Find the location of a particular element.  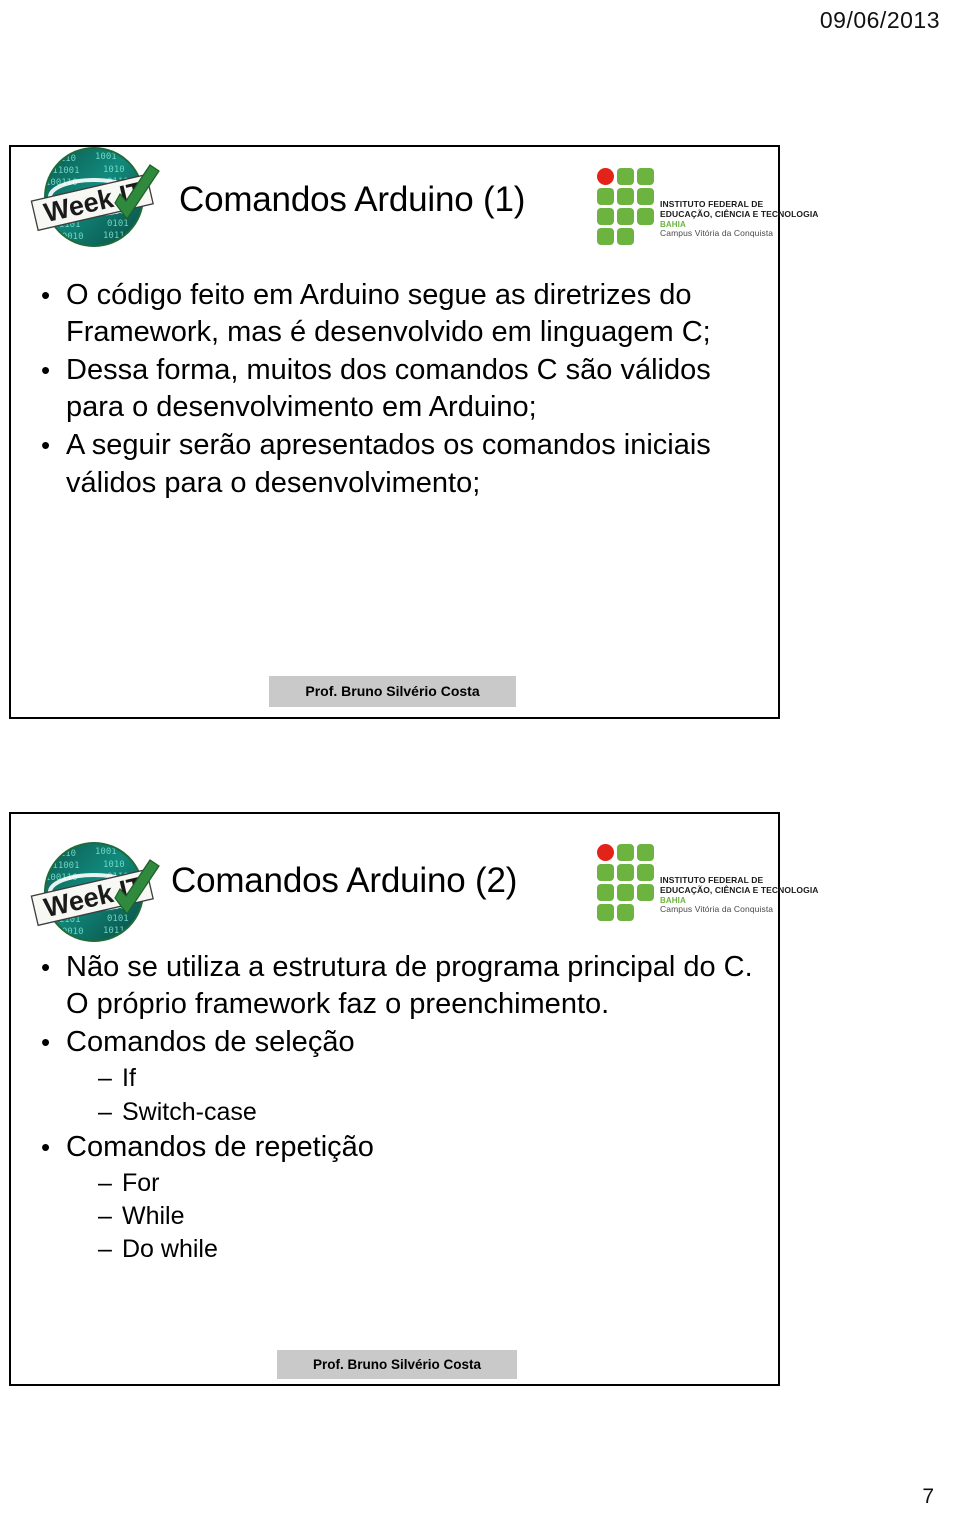

sub-bullet-item: – Switch-case is located at coordinates (425, 1112).